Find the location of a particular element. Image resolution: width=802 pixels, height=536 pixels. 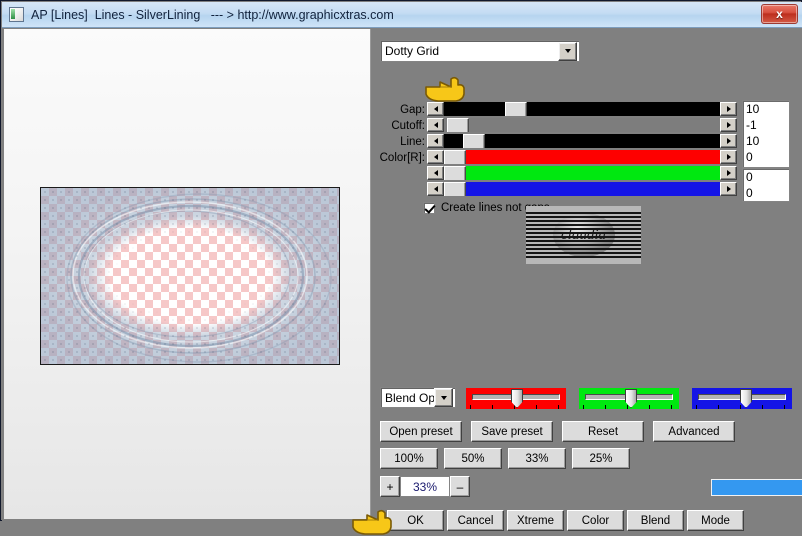

zoom-33-button: 33% is located at coordinates (537, 458).